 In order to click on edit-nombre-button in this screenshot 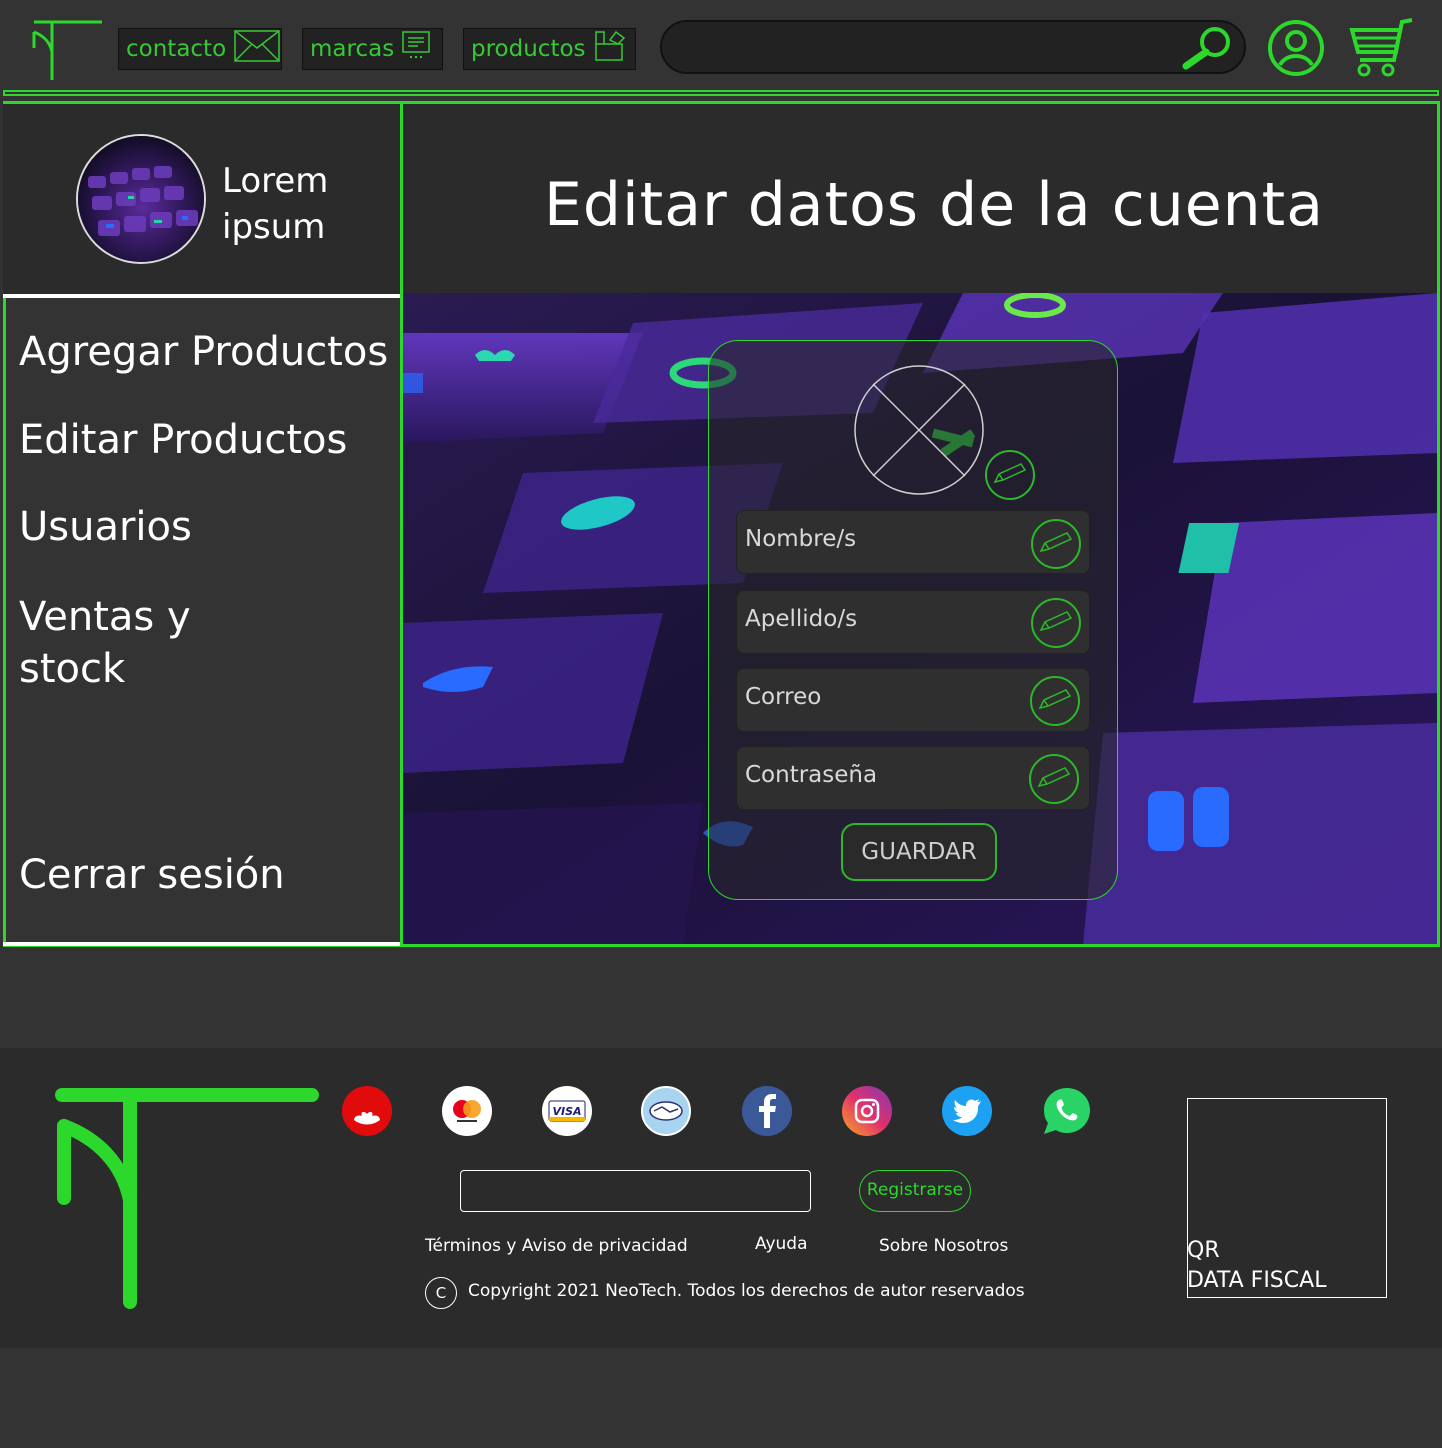, I will do `click(1056, 544)`.